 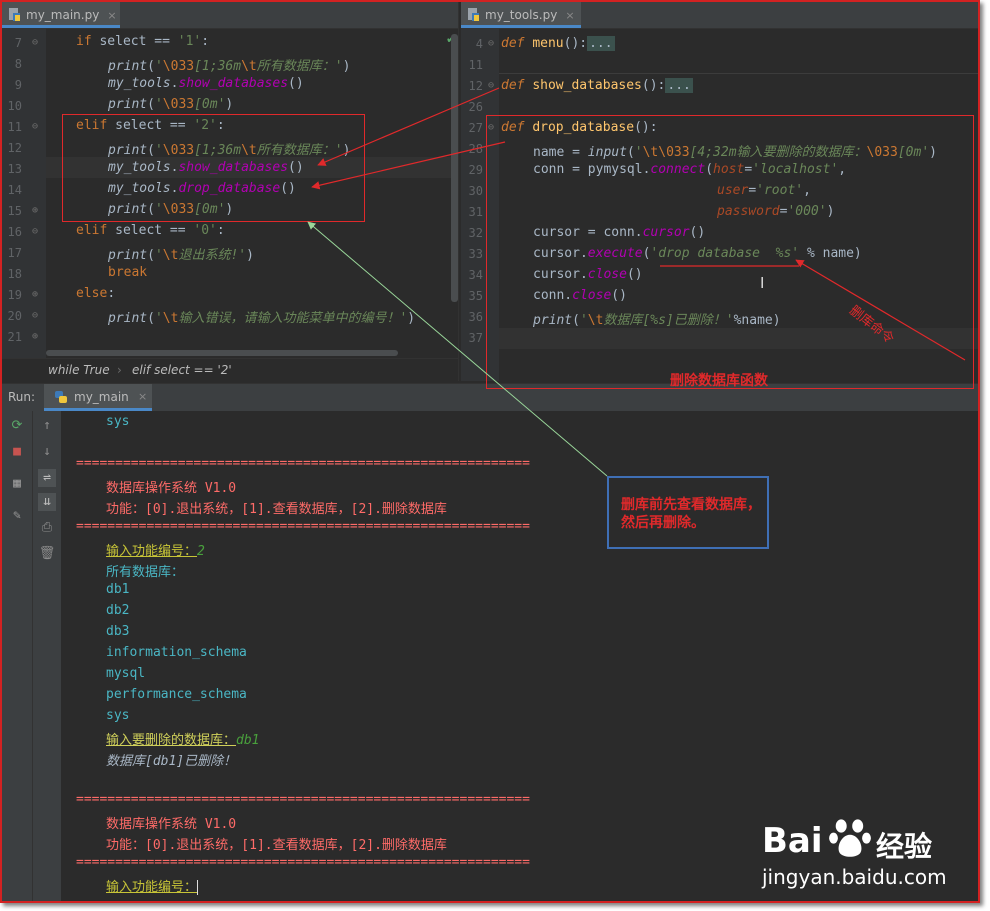 What do you see at coordinates (691, 514) in the screenshot?
I see `note-text: 删库前先查看数据库，然后再删除。` at bounding box center [691, 514].